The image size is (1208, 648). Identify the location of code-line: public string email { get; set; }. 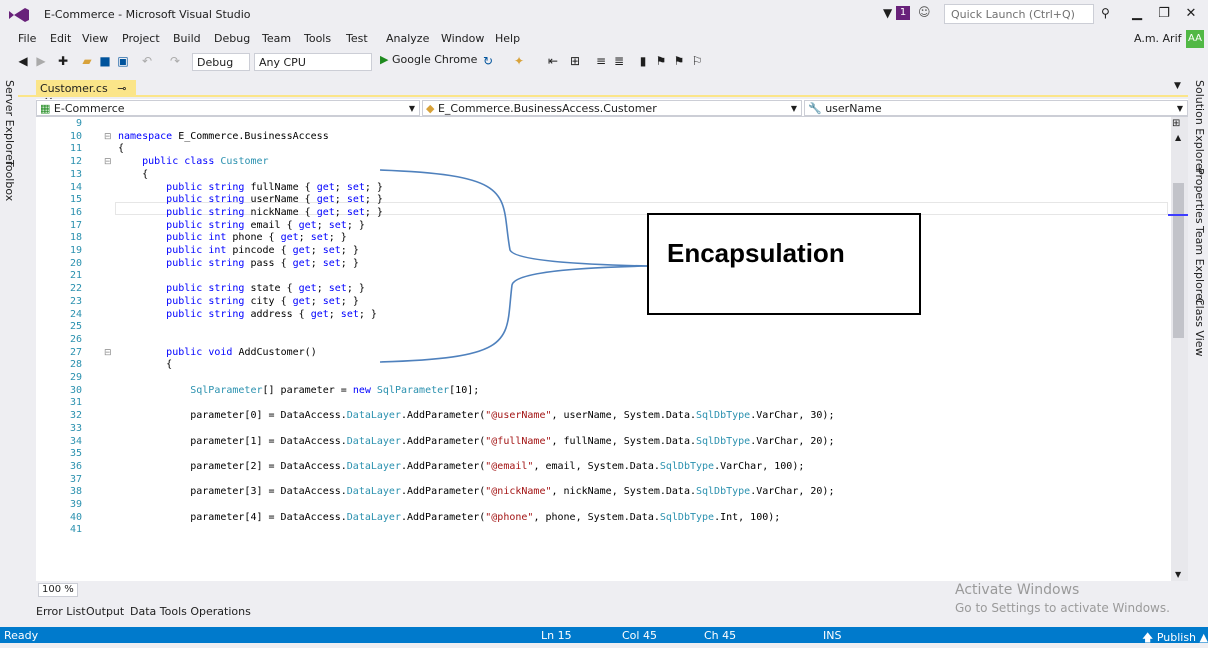
(241, 225).